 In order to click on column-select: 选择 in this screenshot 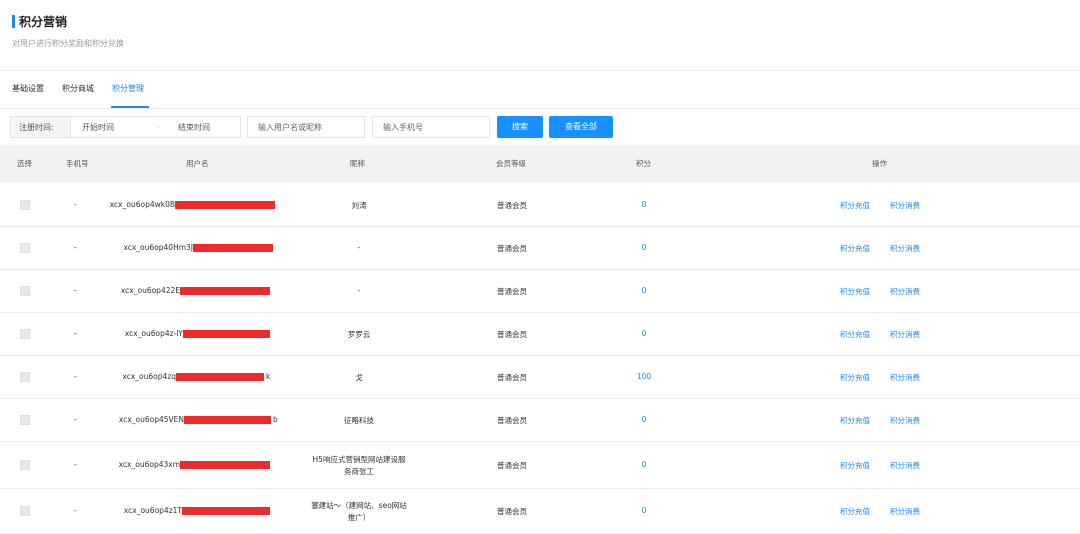, I will do `click(24, 163)`.